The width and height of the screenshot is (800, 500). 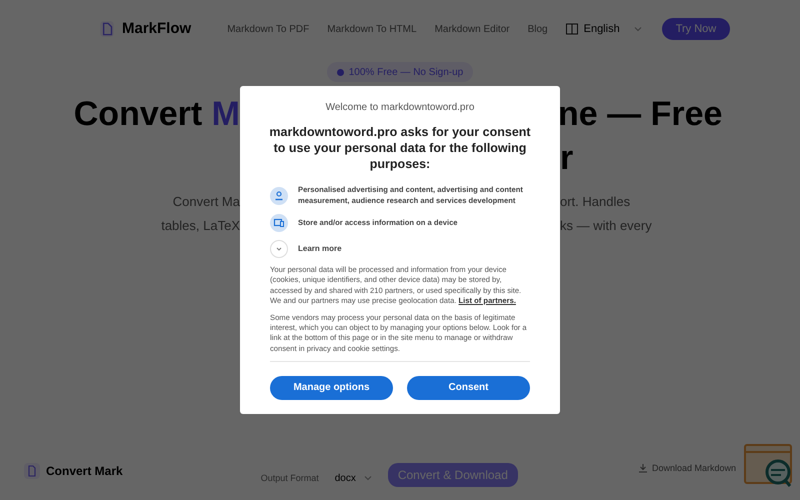 What do you see at coordinates (289, 478) in the screenshot?
I see `output-format-label: Output Format` at bounding box center [289, 478].